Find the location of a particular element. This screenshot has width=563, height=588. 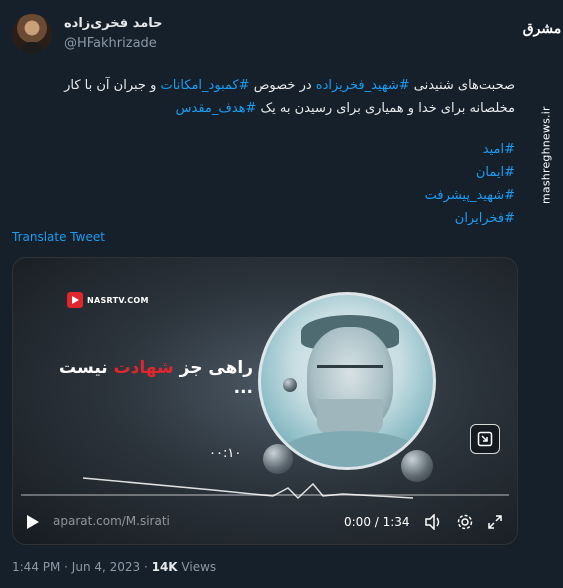

tweet-footer: 1:44 PM · Jun 4, 2023 · 14K Views is located at coordinates (114, 567).